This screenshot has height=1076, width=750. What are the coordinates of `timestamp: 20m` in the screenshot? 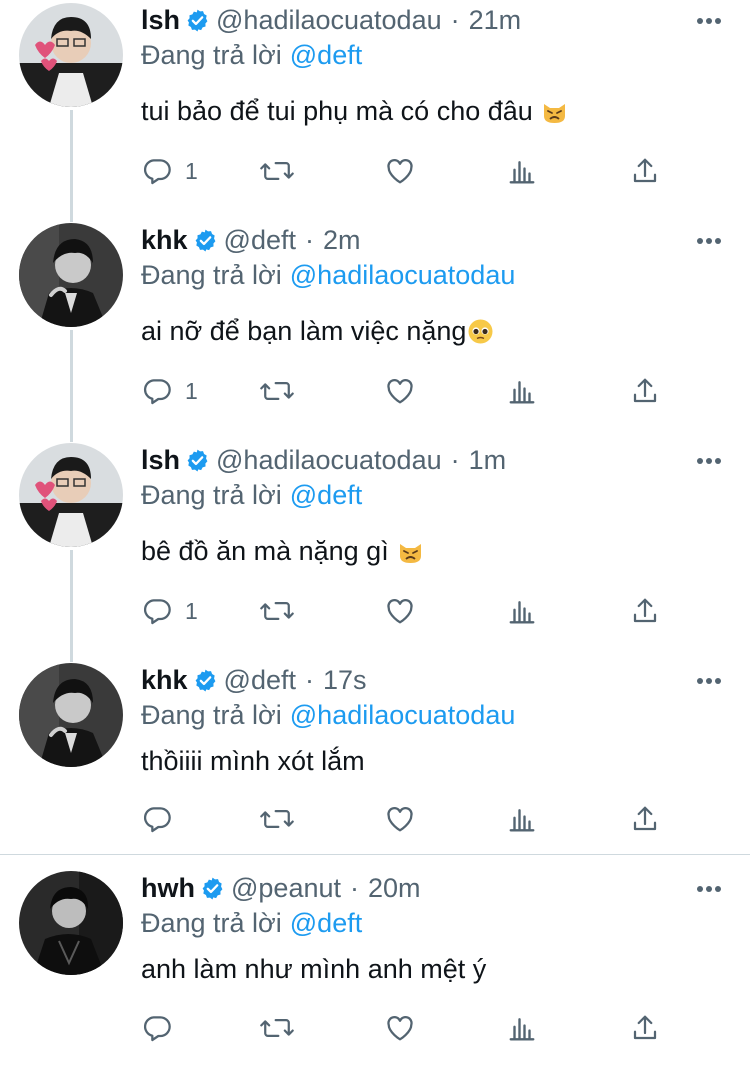 It's located at (394, 888).